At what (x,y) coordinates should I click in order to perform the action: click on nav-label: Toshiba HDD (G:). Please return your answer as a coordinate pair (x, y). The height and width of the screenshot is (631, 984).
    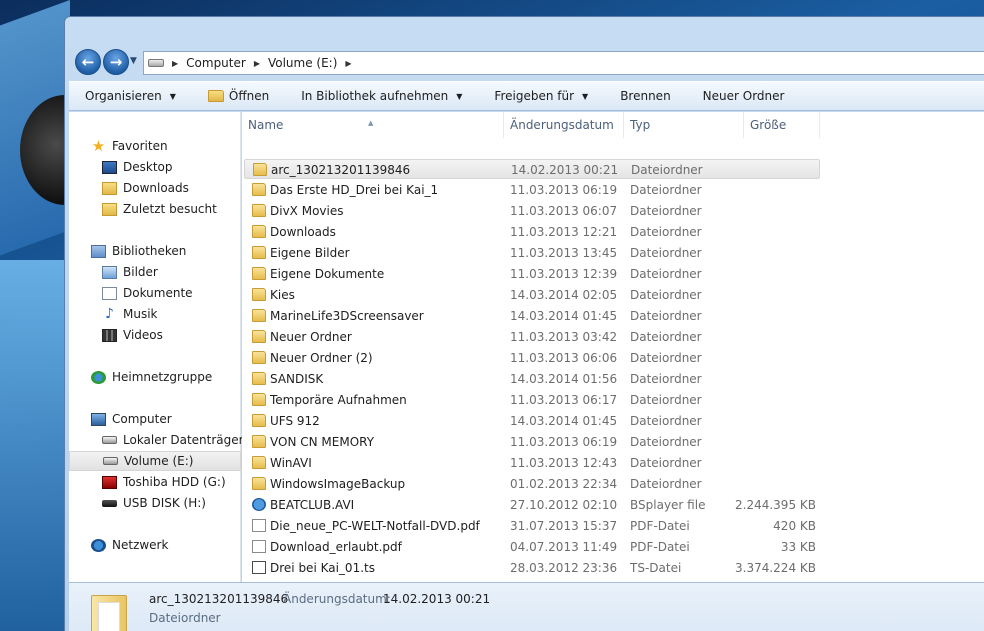
    Looking at the image, I should click on (174, 482).